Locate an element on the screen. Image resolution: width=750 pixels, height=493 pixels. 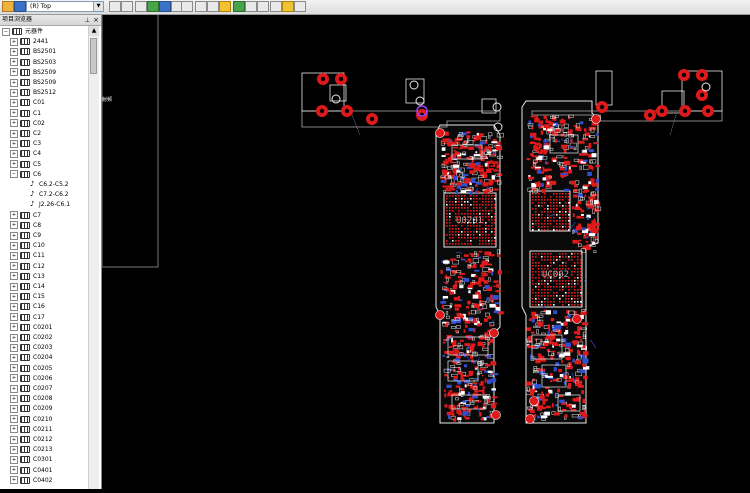
component-icon is located at coordinates (141, 6).